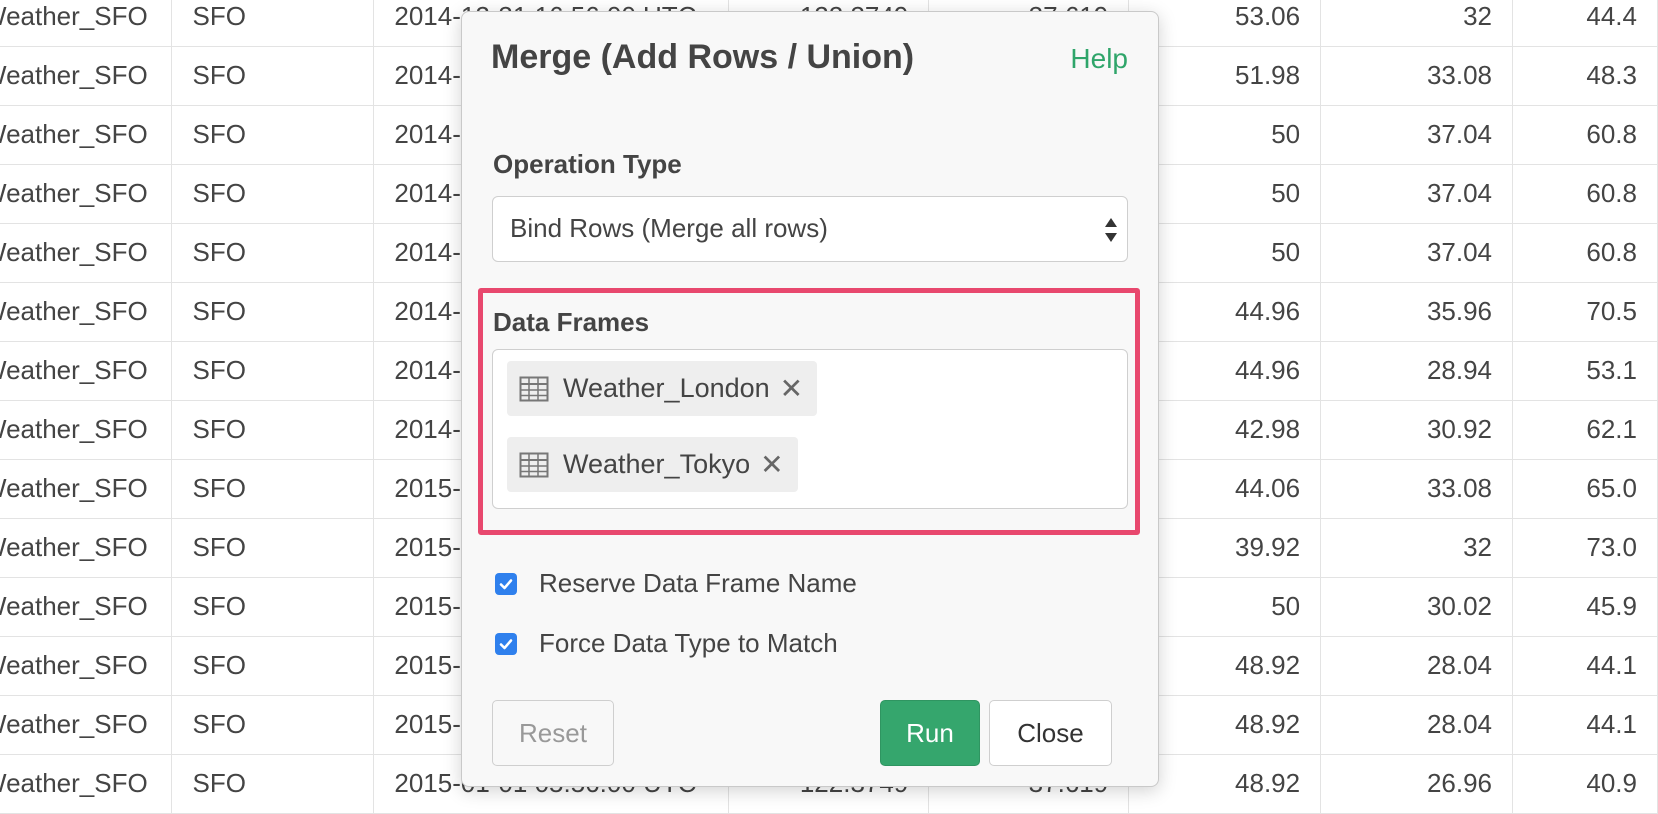 Image resolution: width=1658 pixels, height=814 pixels. What do you see at coordinates (1111, 230) in the screenshot?
I see `select-arrows-icon` at bounding box center [1111, 230].